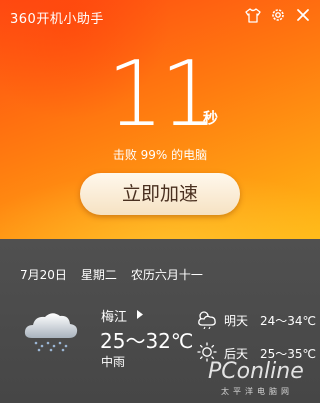  What do you see at coordinates (140, 315) in the screenshot?
I see `caret-right-icon` at bounding box center [140, 315].